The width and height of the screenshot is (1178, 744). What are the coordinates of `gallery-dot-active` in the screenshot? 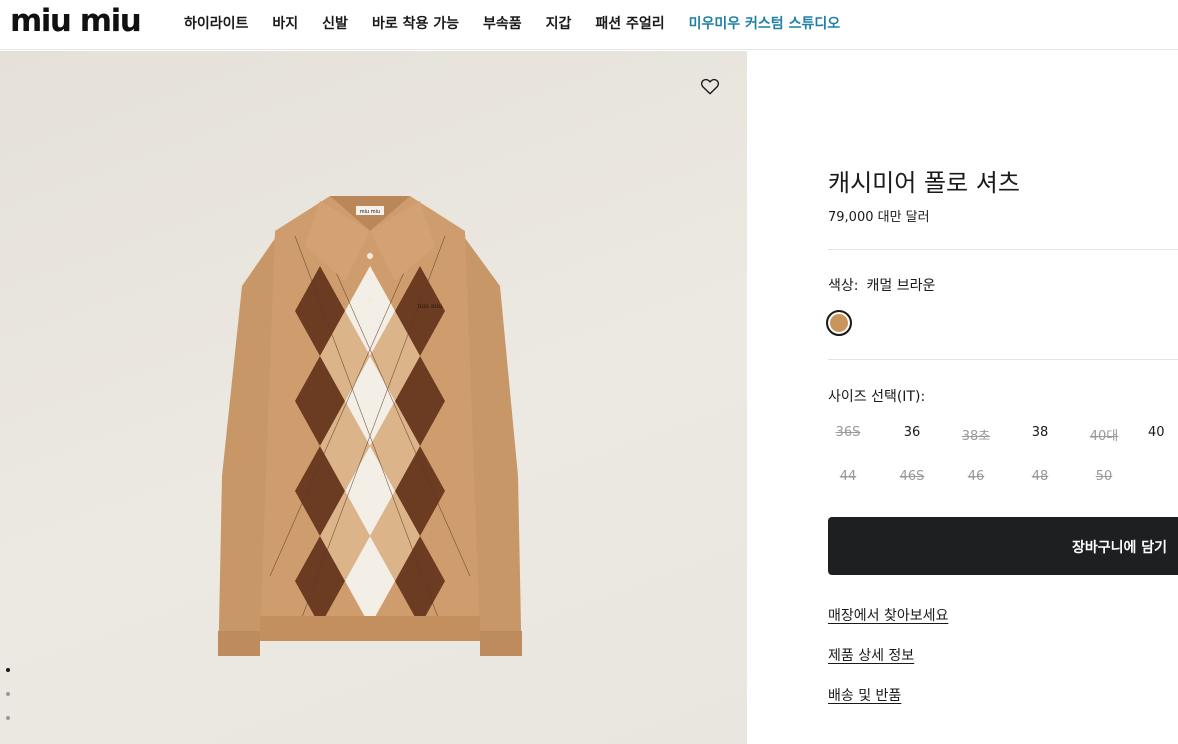 It's located at (8, 670).